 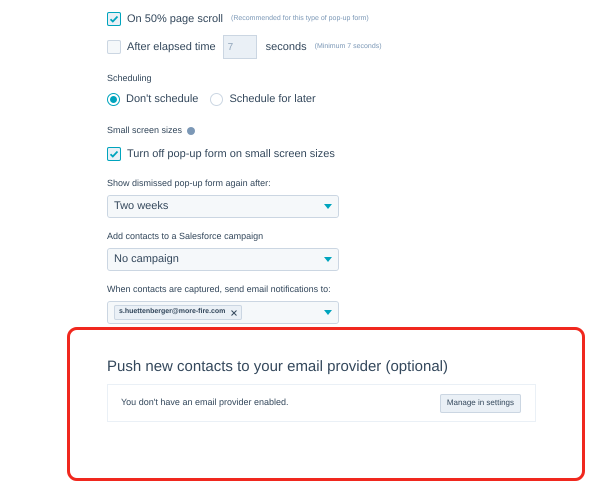 I want to click on radio-option: Schedule for later, so click(x=263, y=99).